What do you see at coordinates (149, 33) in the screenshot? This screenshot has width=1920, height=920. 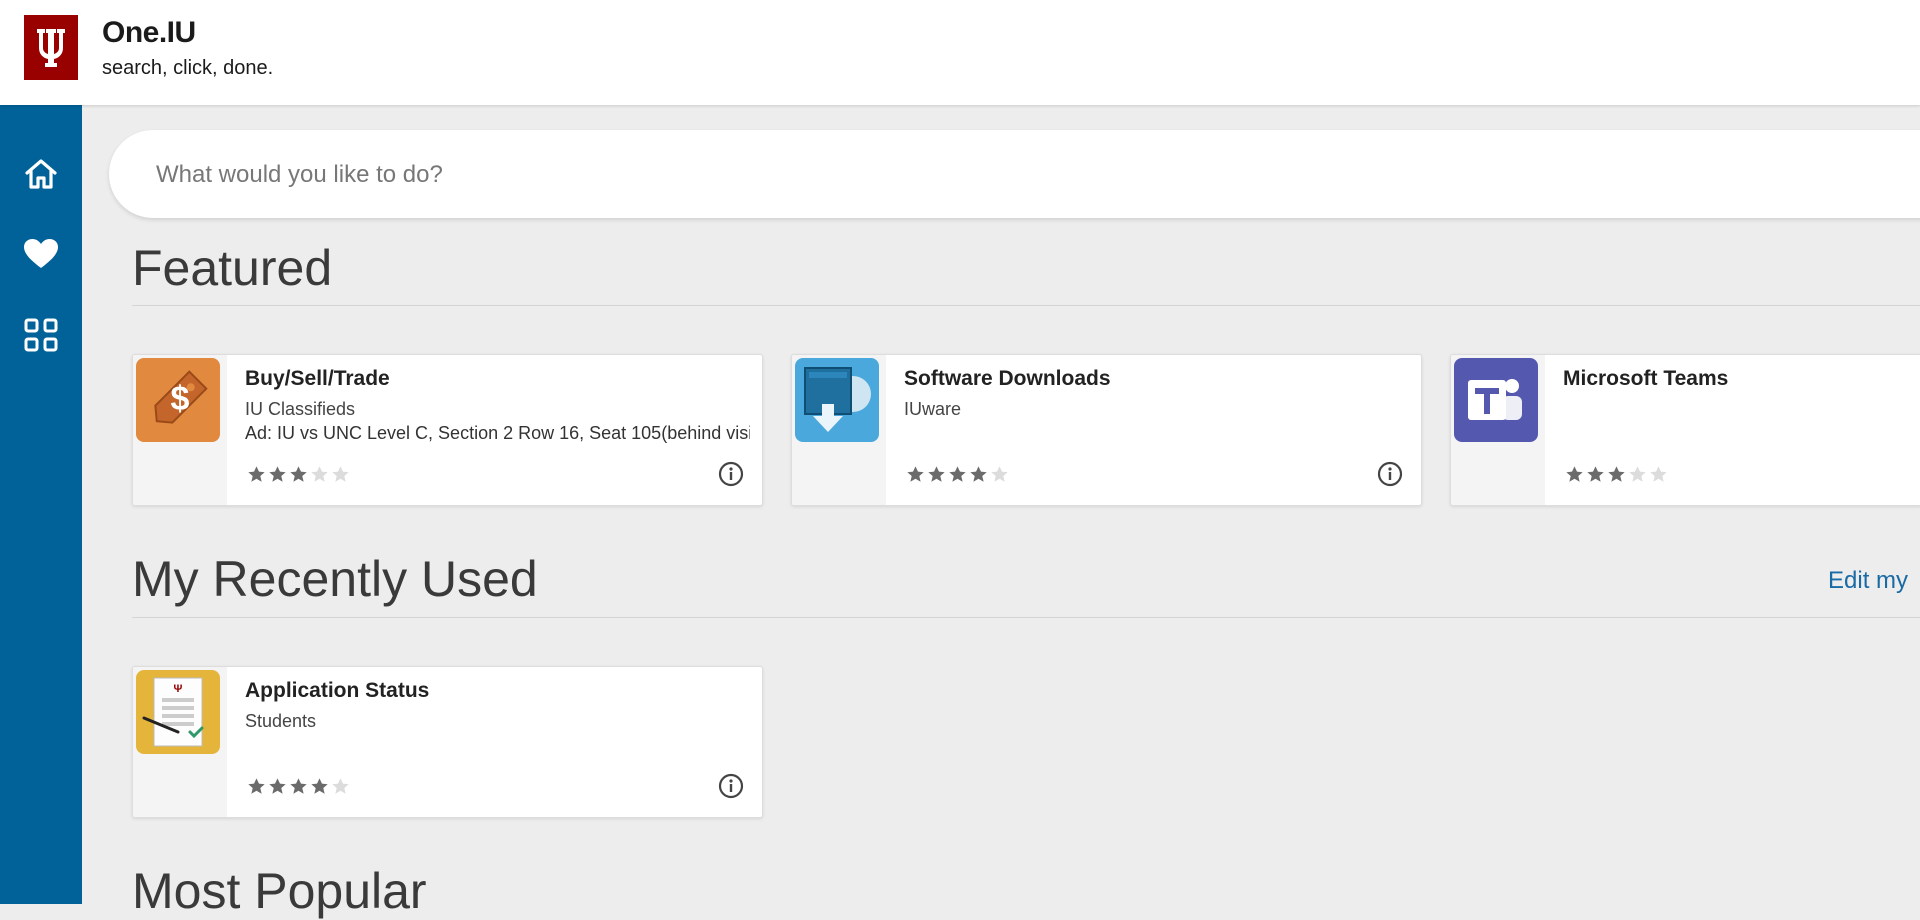 I see `app-title: One.IU` at bounding box center [149, 33].